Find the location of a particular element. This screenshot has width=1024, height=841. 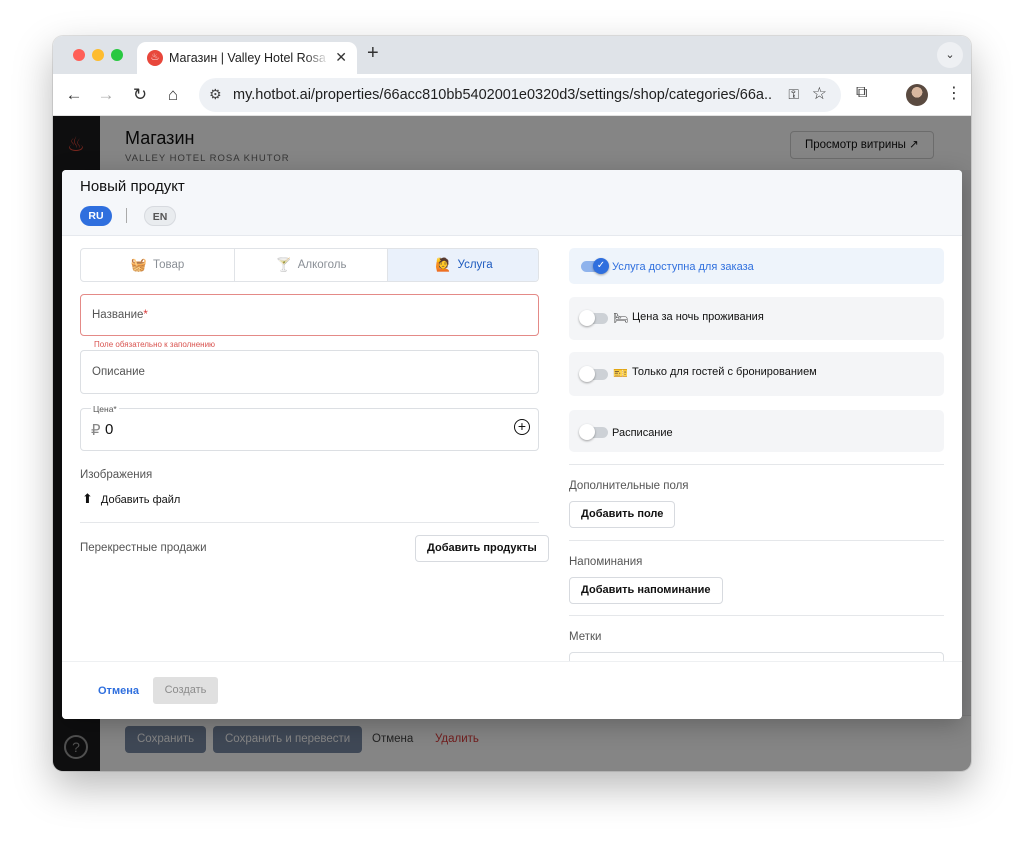

maximize-window-button is located at coordinates (117, 55).